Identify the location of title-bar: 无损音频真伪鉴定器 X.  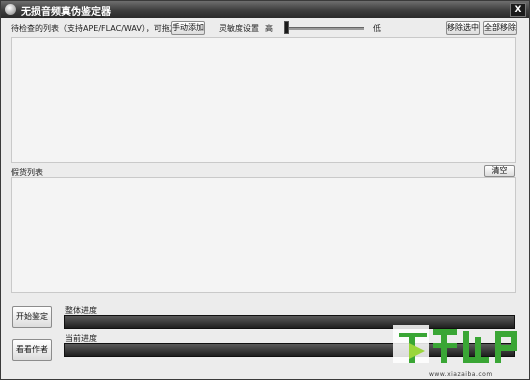
(265, 9).